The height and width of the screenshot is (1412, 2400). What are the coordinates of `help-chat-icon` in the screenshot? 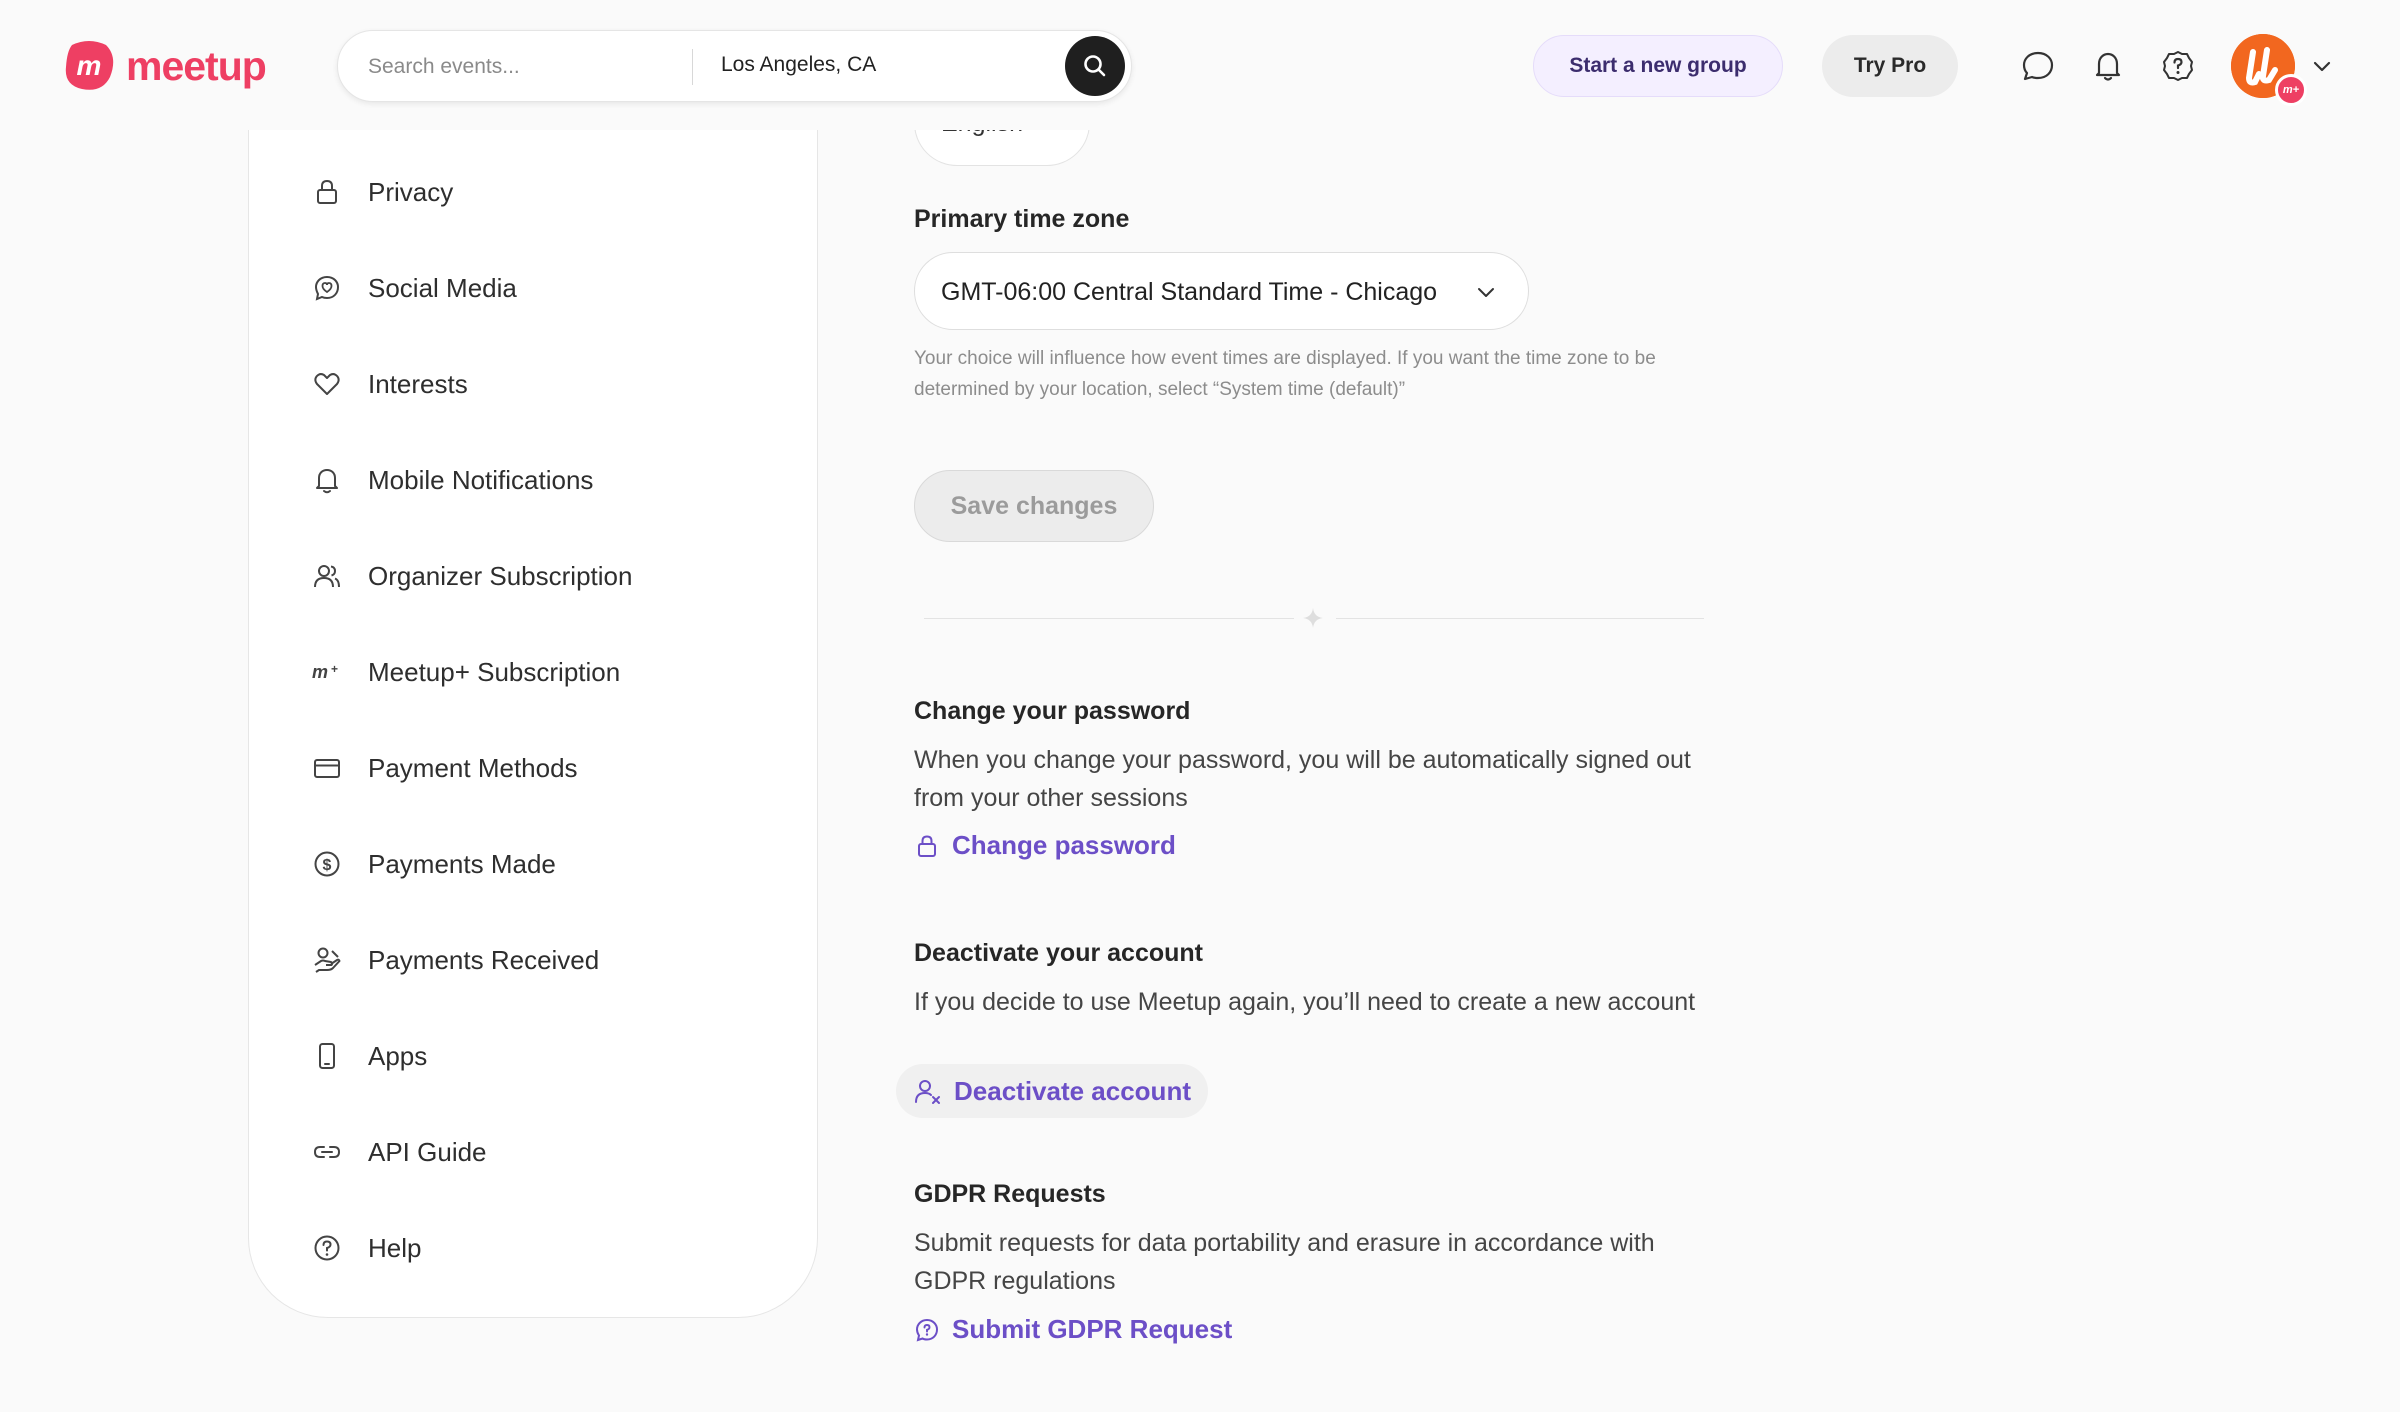 It's located at (927, 1330).